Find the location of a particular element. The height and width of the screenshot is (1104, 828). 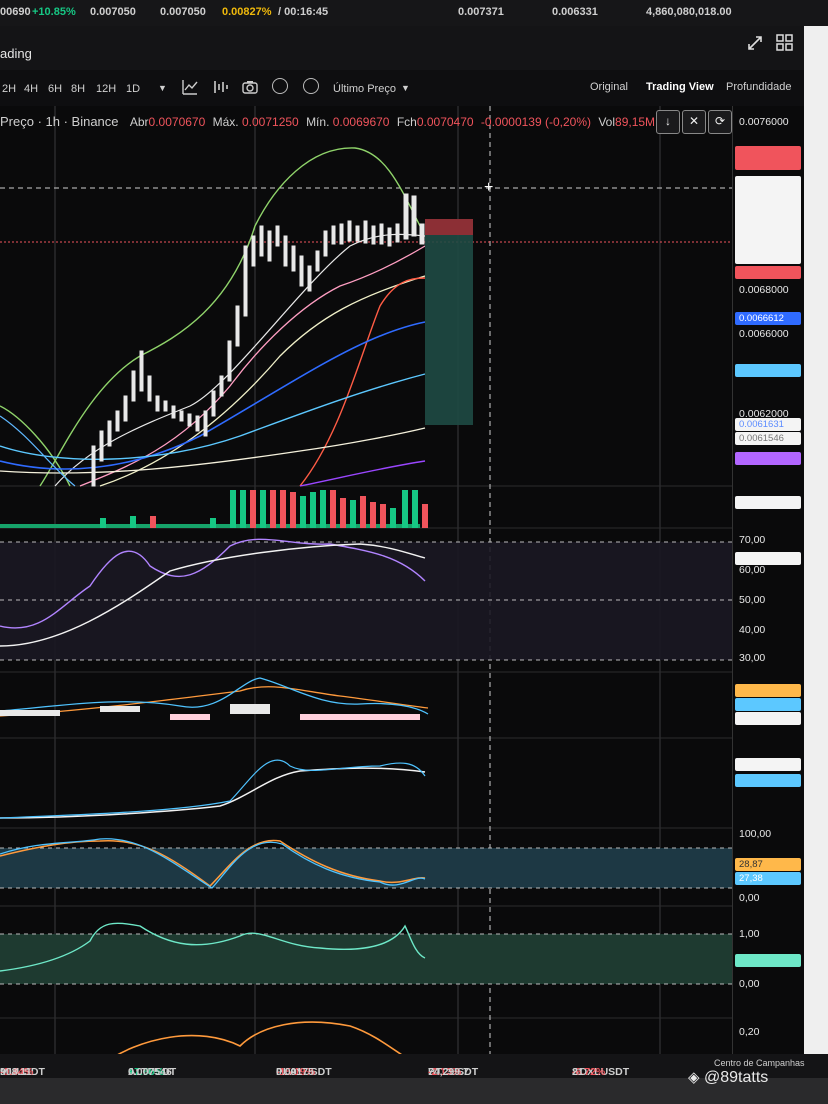

rsi-tick: 60,00 is located at coordinates (752, 570).